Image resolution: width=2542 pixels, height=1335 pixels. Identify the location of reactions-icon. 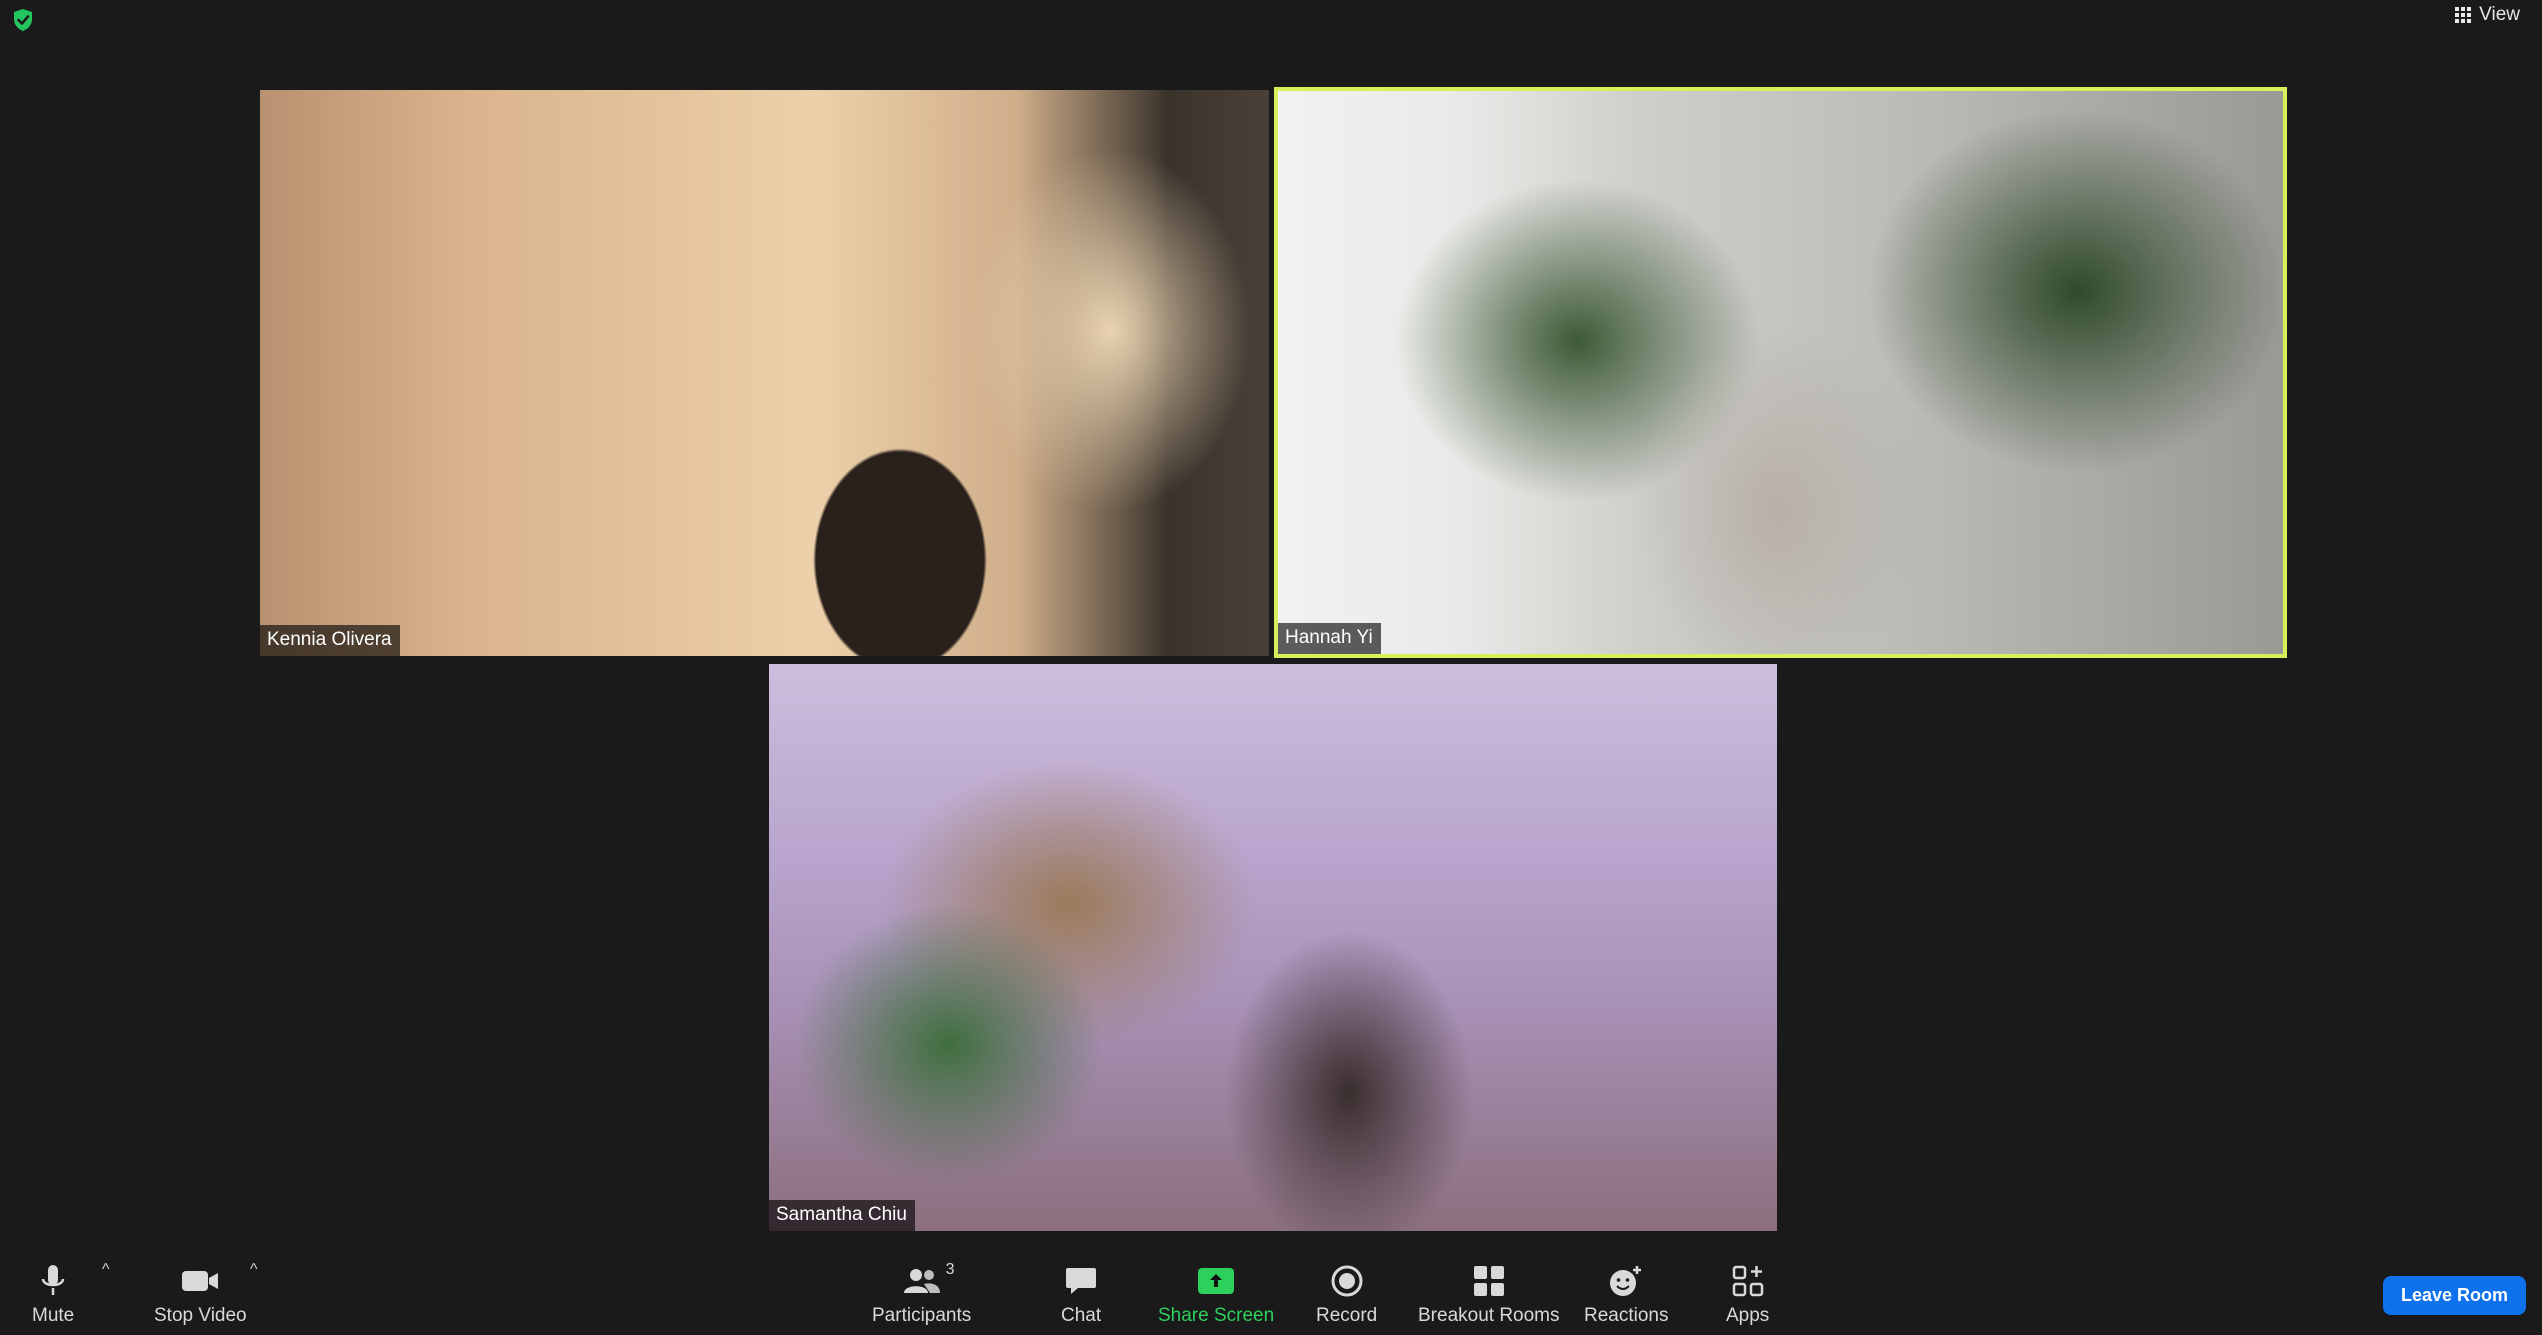
(1626, 1281).